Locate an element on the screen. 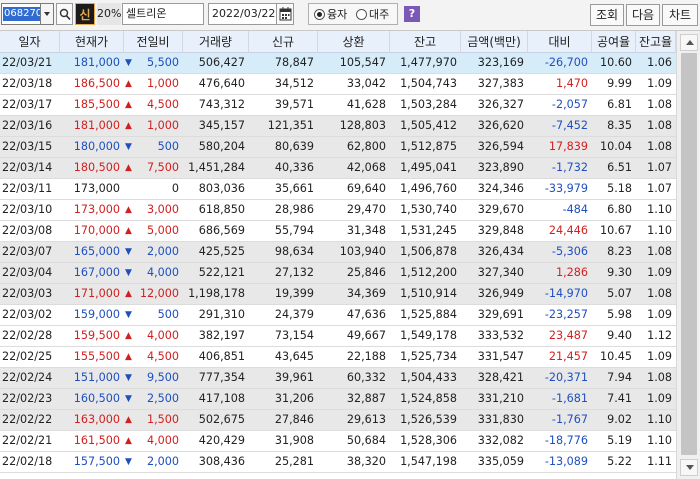 Image resolution: width=700 pixels, height=479 pixels. code-dropdown-button is located at coordinates (47, 14).